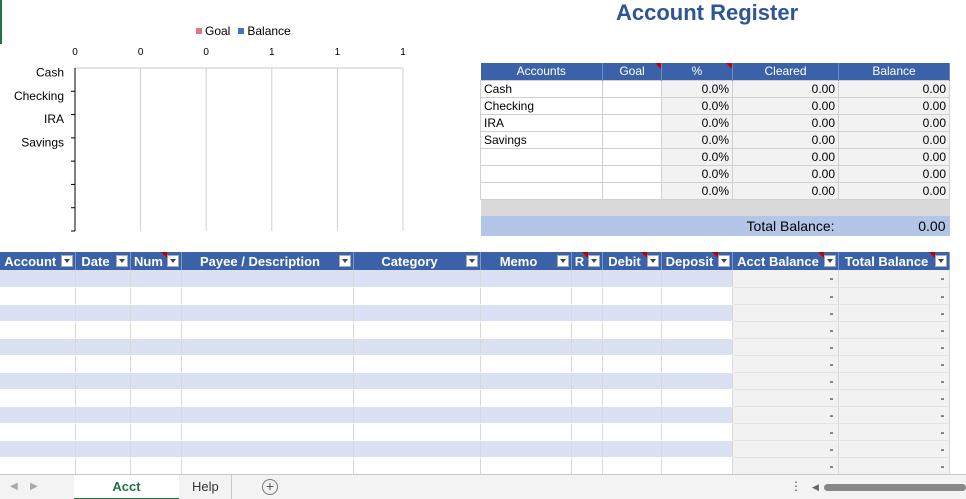  Describe the element at coordinates (541, 88) in the screenshot. I see `summary-account-cell: Cash` at that location.